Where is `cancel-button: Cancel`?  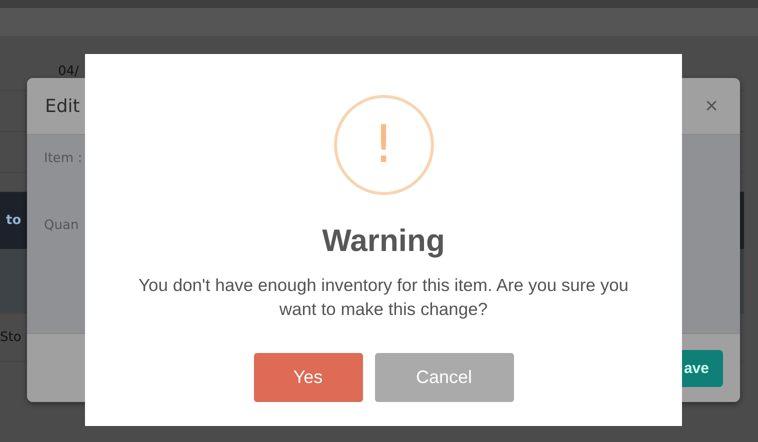 cancel-button: Cancel is located at coordinates (444, 377).